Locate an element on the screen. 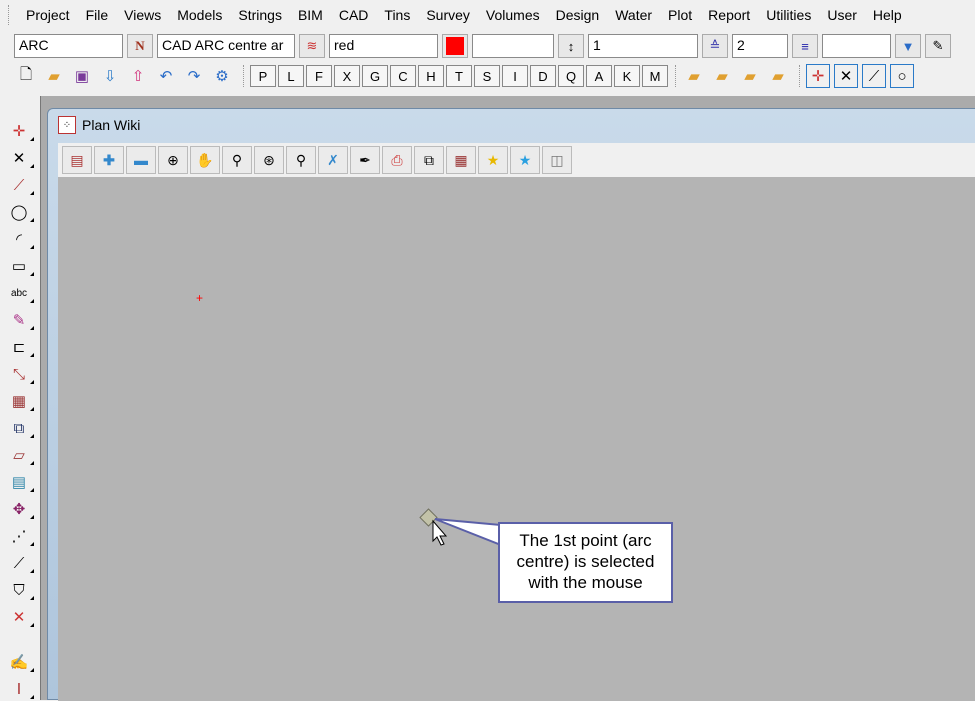 The height and width of the screenshot is (701, 975). favourite-star-icon: ★ is located at coordinates (493, 160).